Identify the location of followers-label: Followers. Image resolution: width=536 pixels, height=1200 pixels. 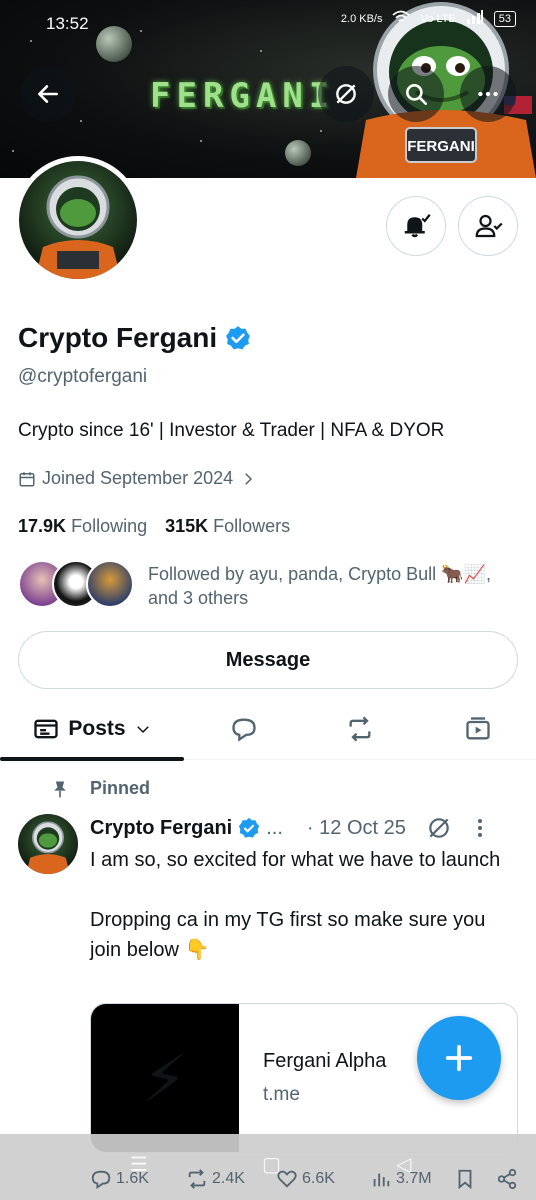
(252, 526).